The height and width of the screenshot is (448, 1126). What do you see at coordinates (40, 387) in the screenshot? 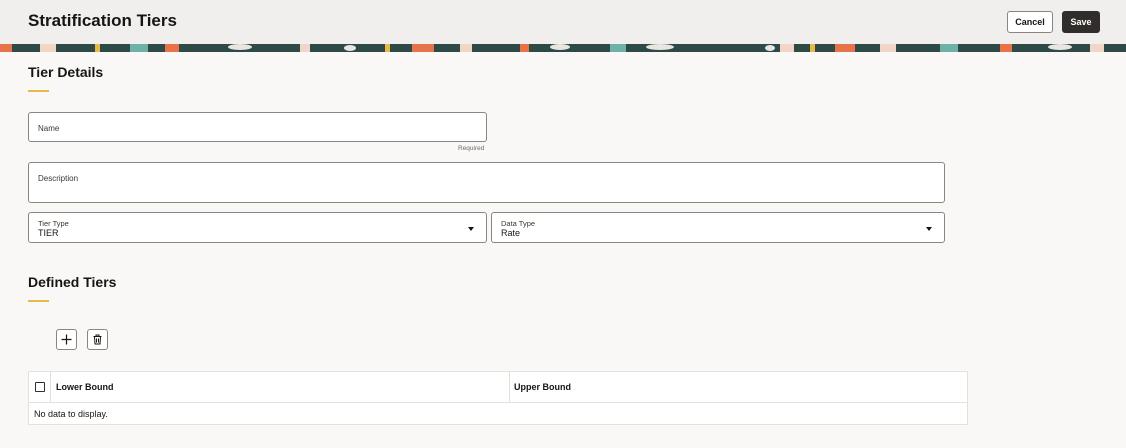
I see `select-all-checkbox` at bounding box center [40, 387].